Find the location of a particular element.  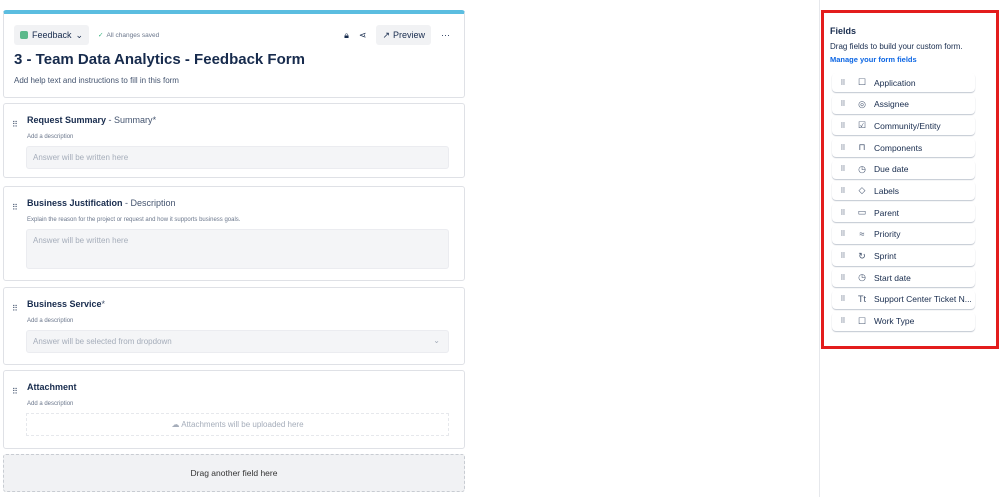

field-type-icon: ▭ is located at coordinates (862, 212).